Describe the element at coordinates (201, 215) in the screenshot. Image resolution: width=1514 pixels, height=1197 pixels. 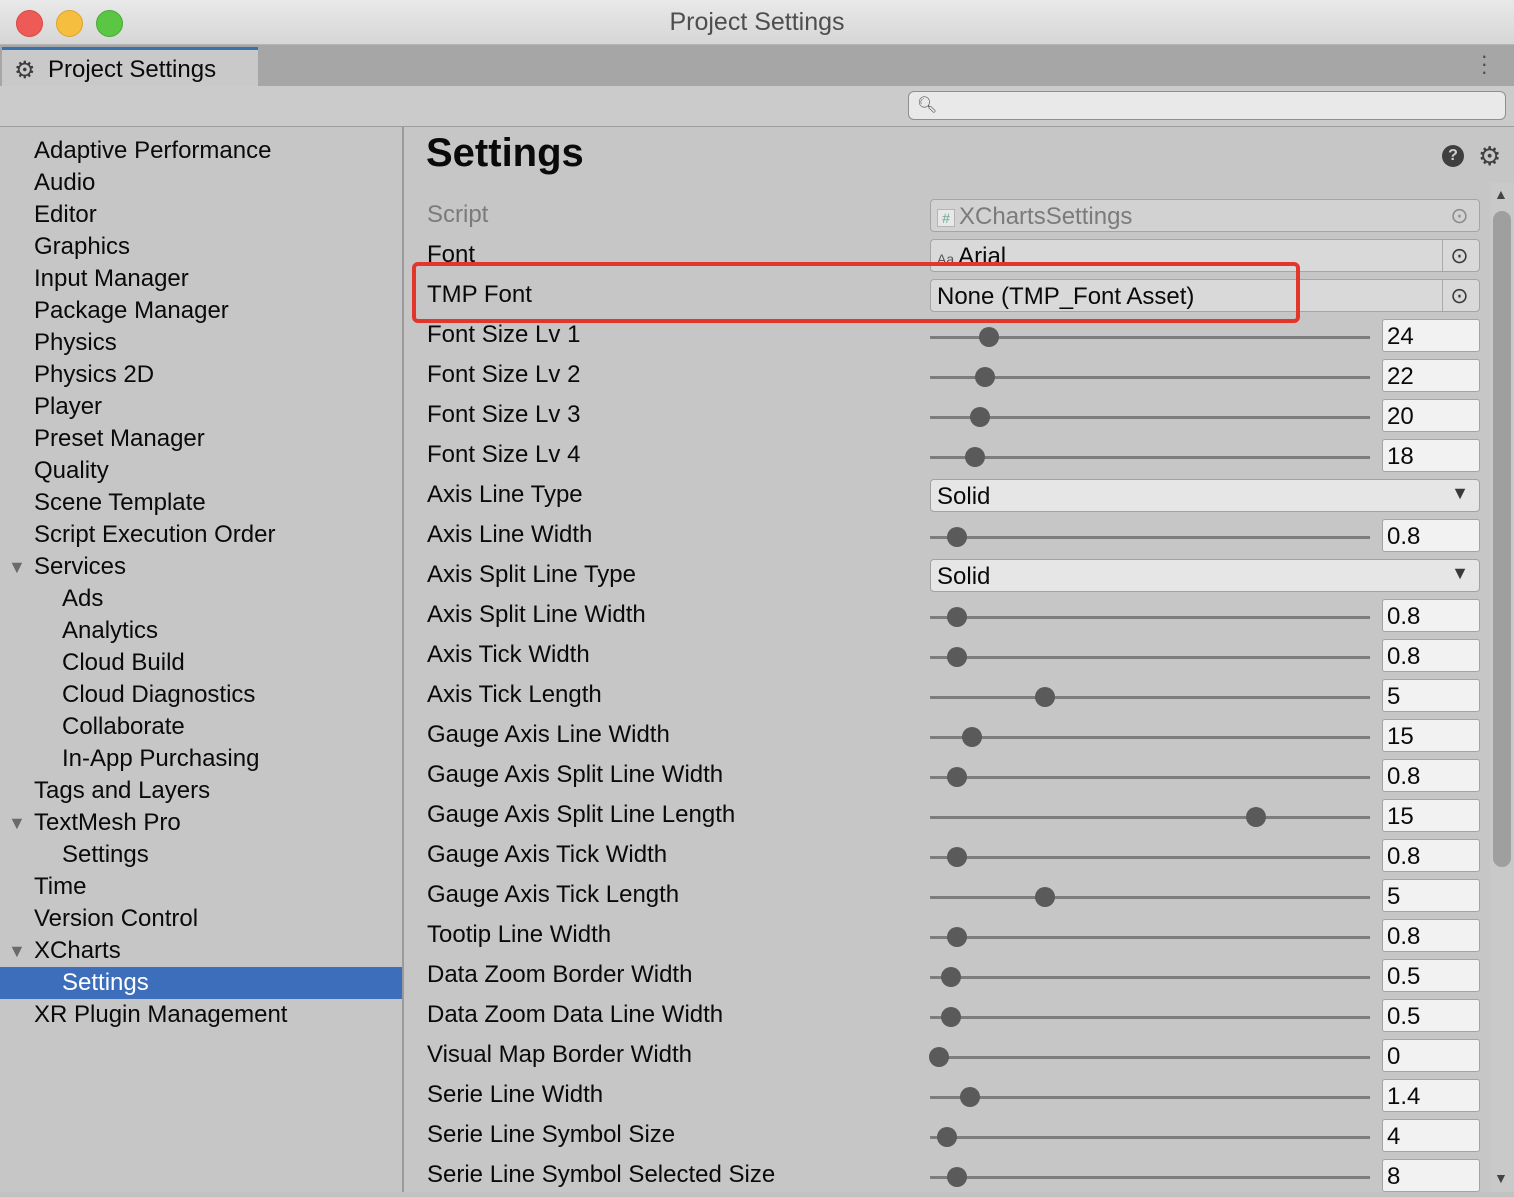
I see `sidebar-item: Editor` at that location.